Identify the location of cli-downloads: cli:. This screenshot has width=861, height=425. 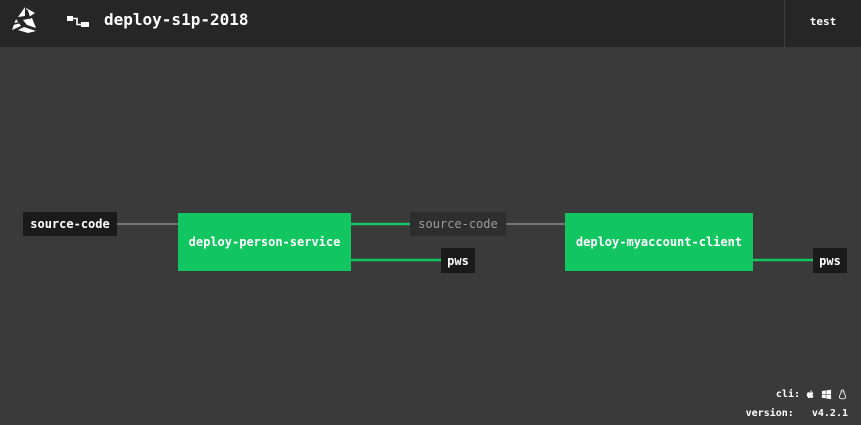
(812, 394).